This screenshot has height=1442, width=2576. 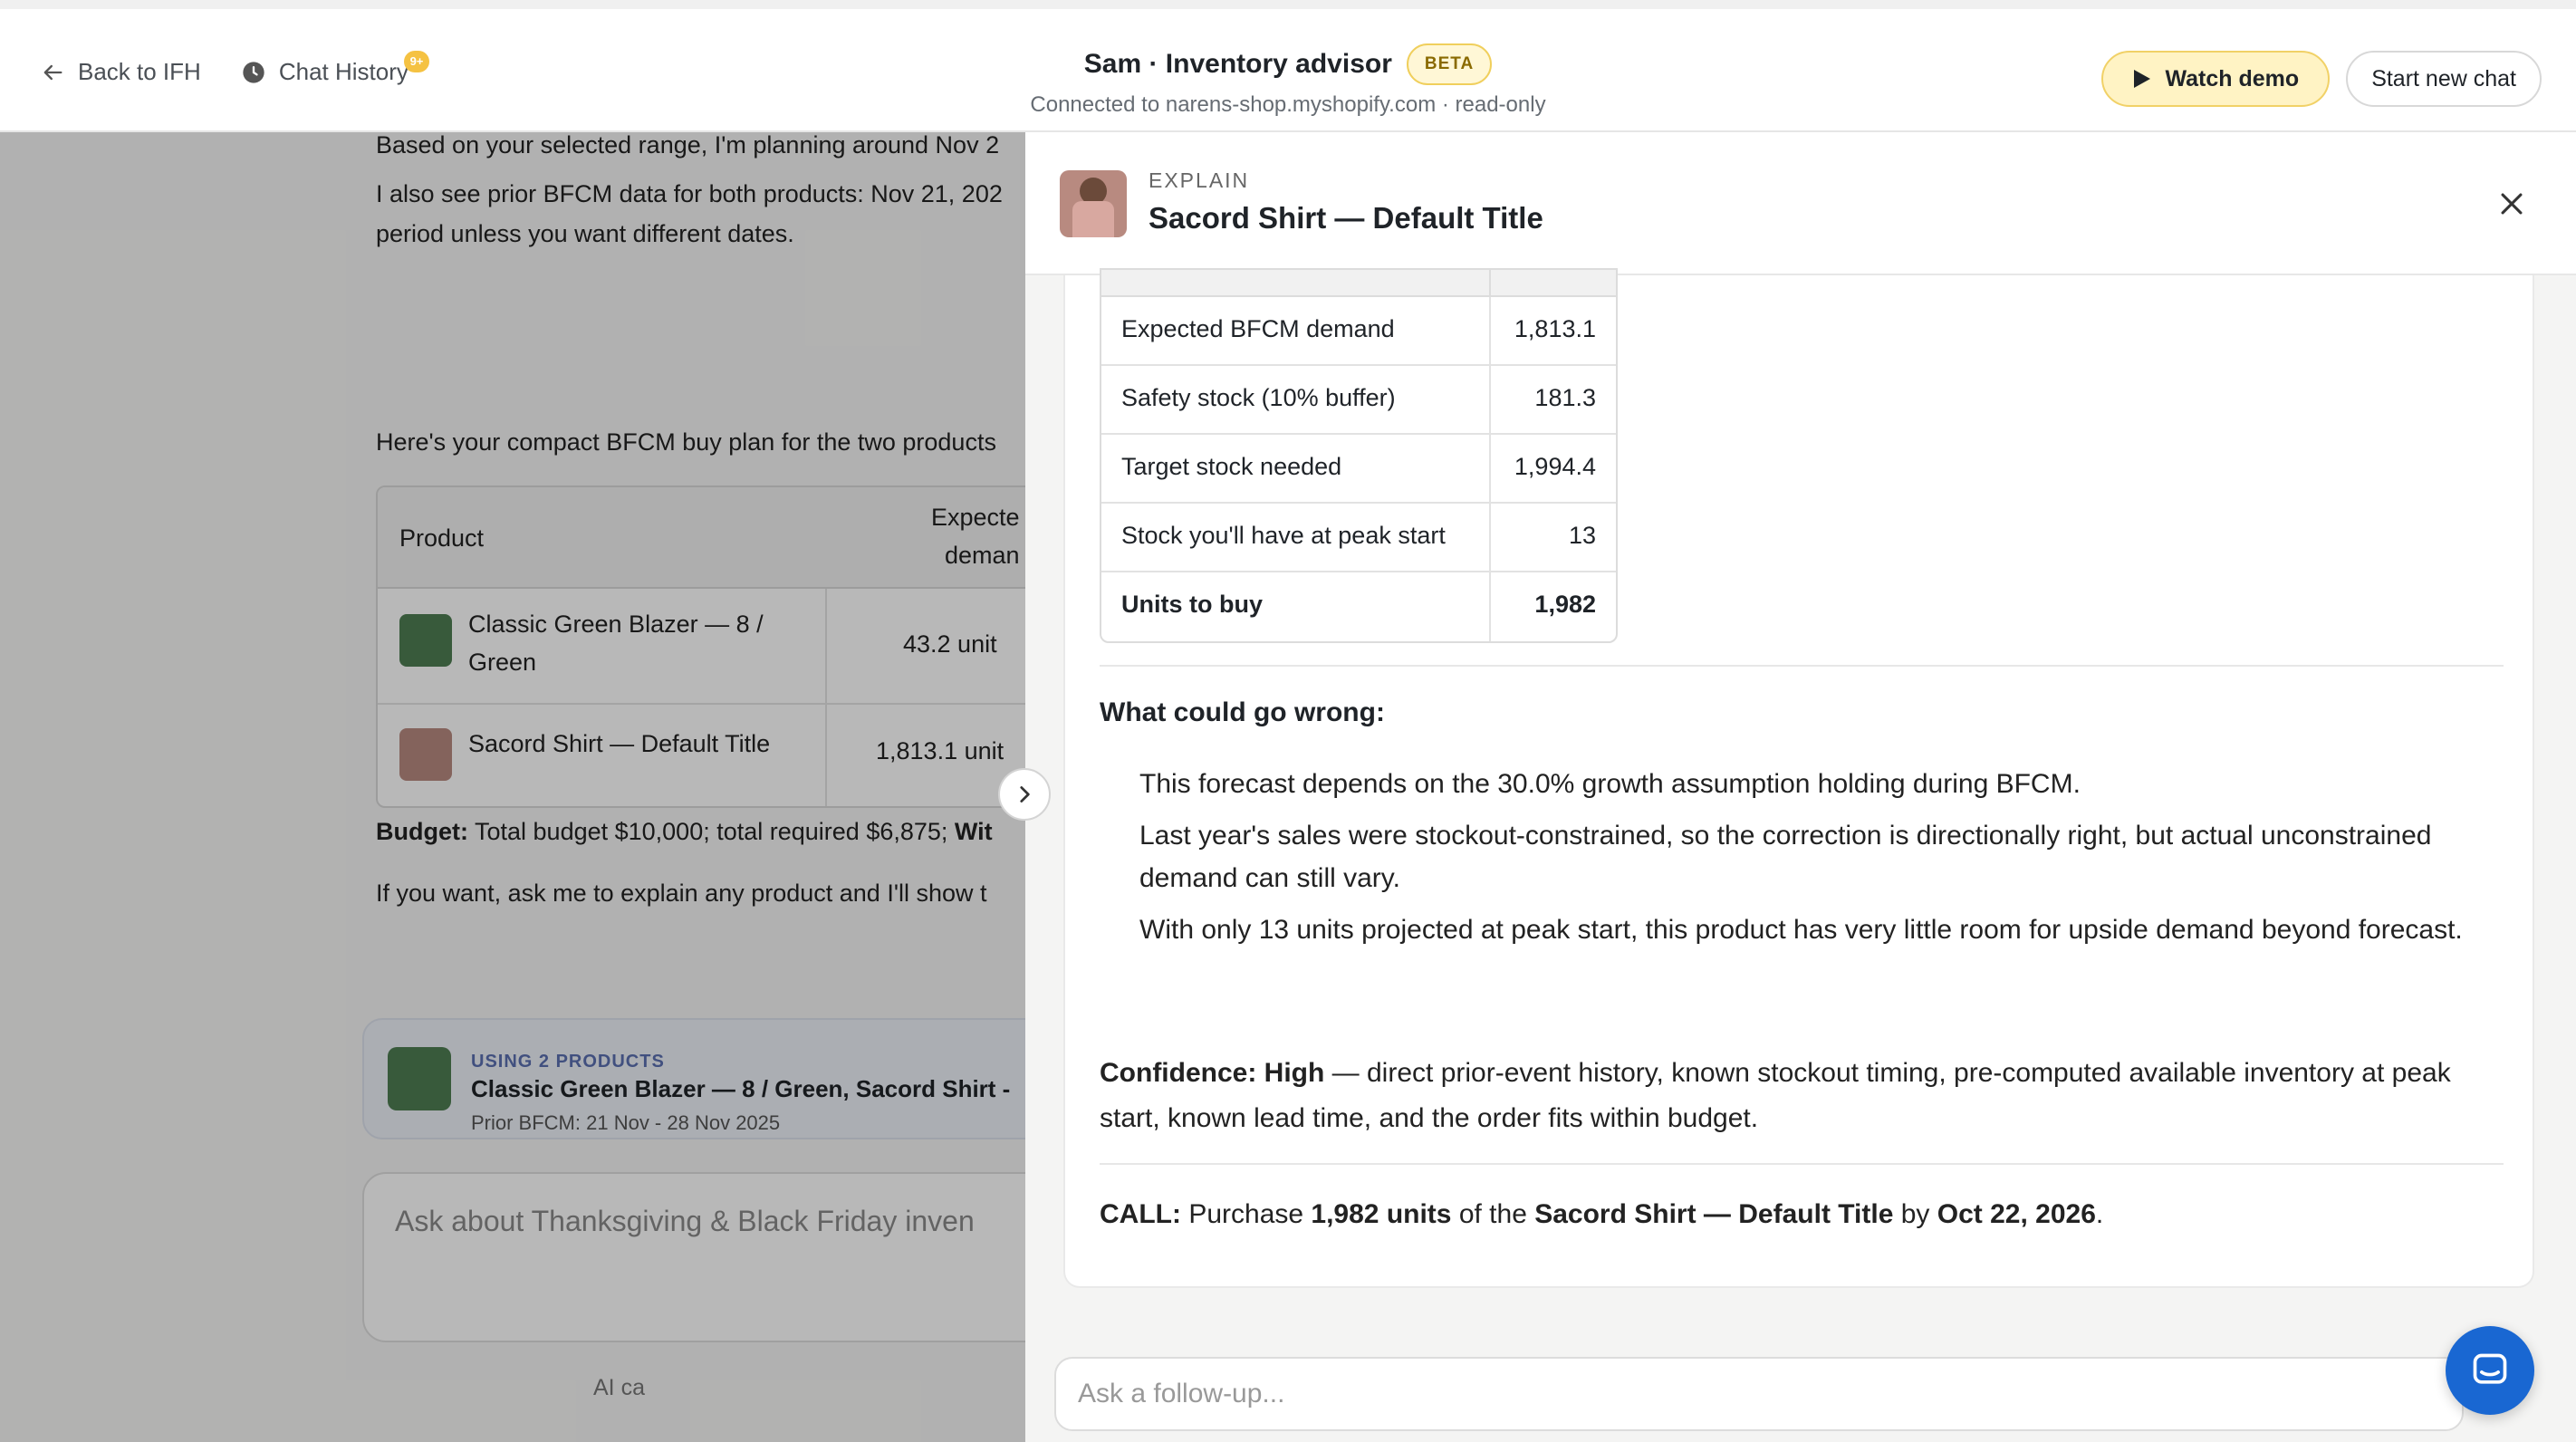 I want to click on panel-title: Sacord Shirt — Default Title, so click(x=1346, y=218).